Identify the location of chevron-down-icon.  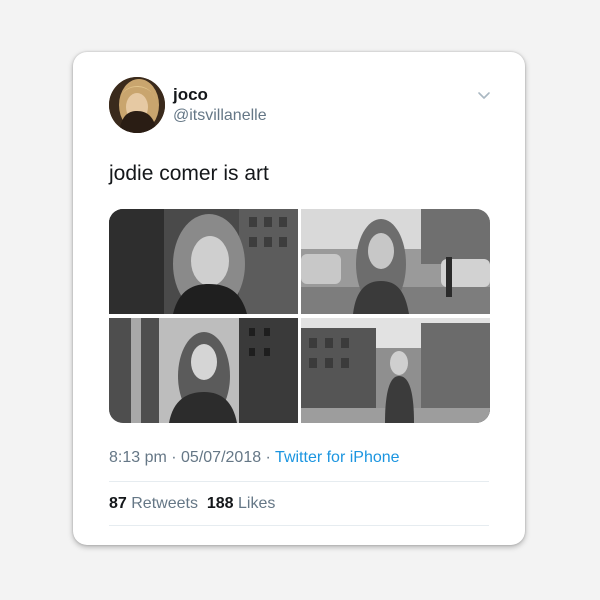
(484, 95).